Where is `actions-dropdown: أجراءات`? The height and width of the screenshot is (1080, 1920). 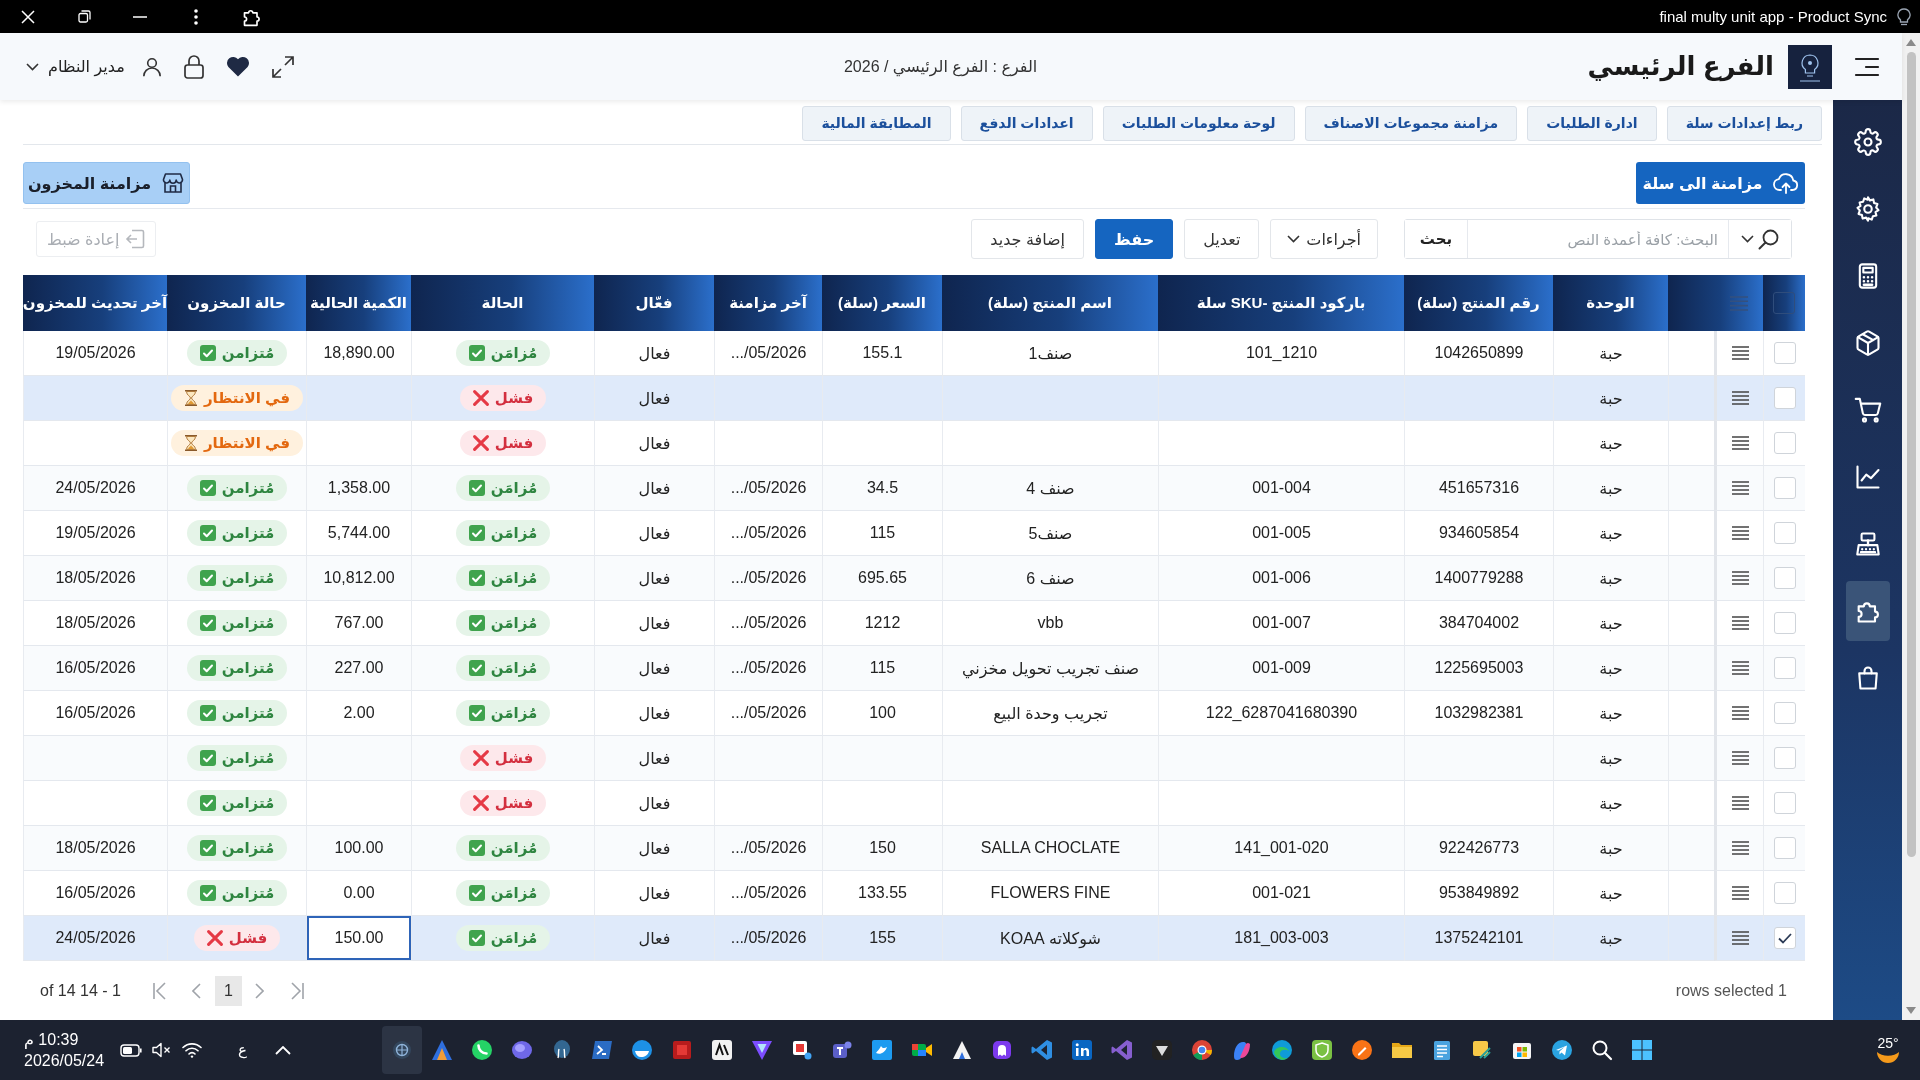
actions-dropdown: أجراءات is located at coordinates (1324, 239).